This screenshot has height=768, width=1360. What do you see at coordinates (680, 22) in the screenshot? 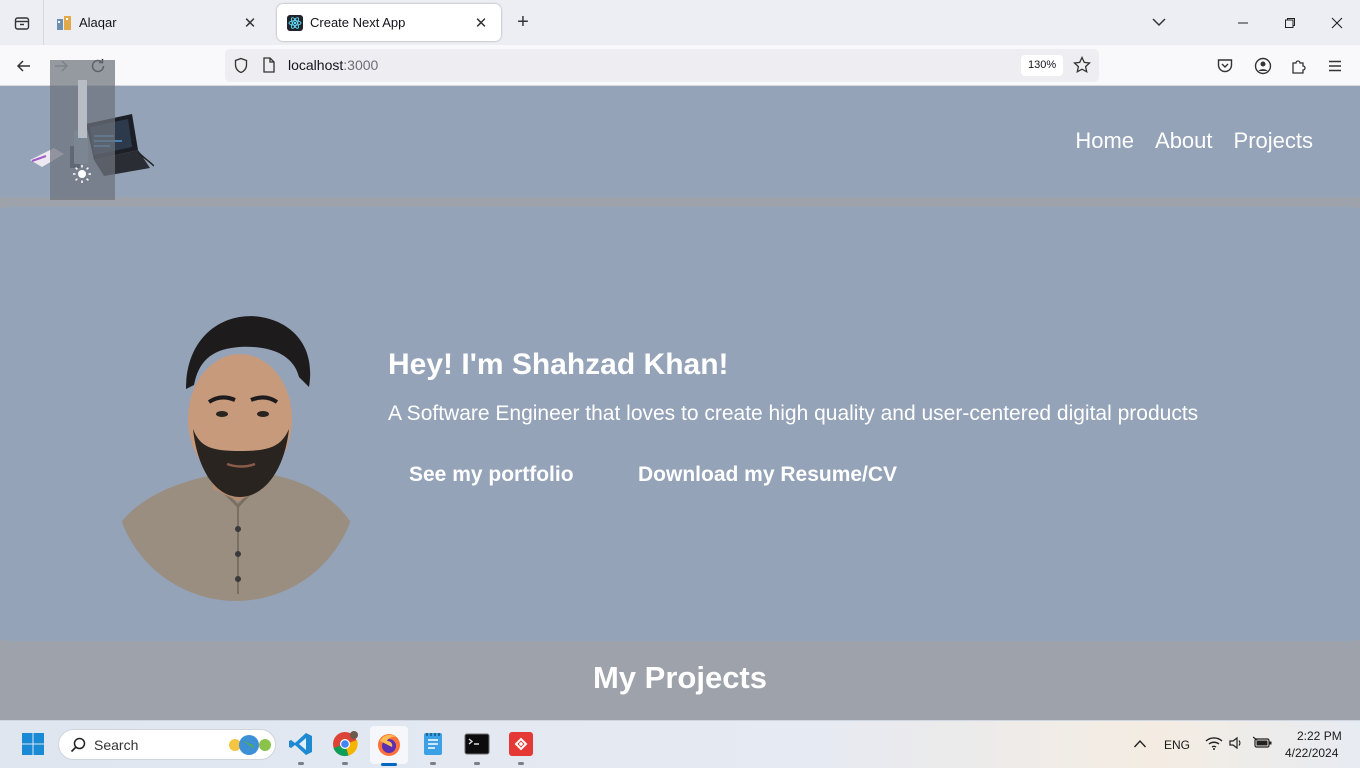
I see `tab-bar: Alaqar ✕ Create Next App ✕ +` at bounding box center [680, 22].